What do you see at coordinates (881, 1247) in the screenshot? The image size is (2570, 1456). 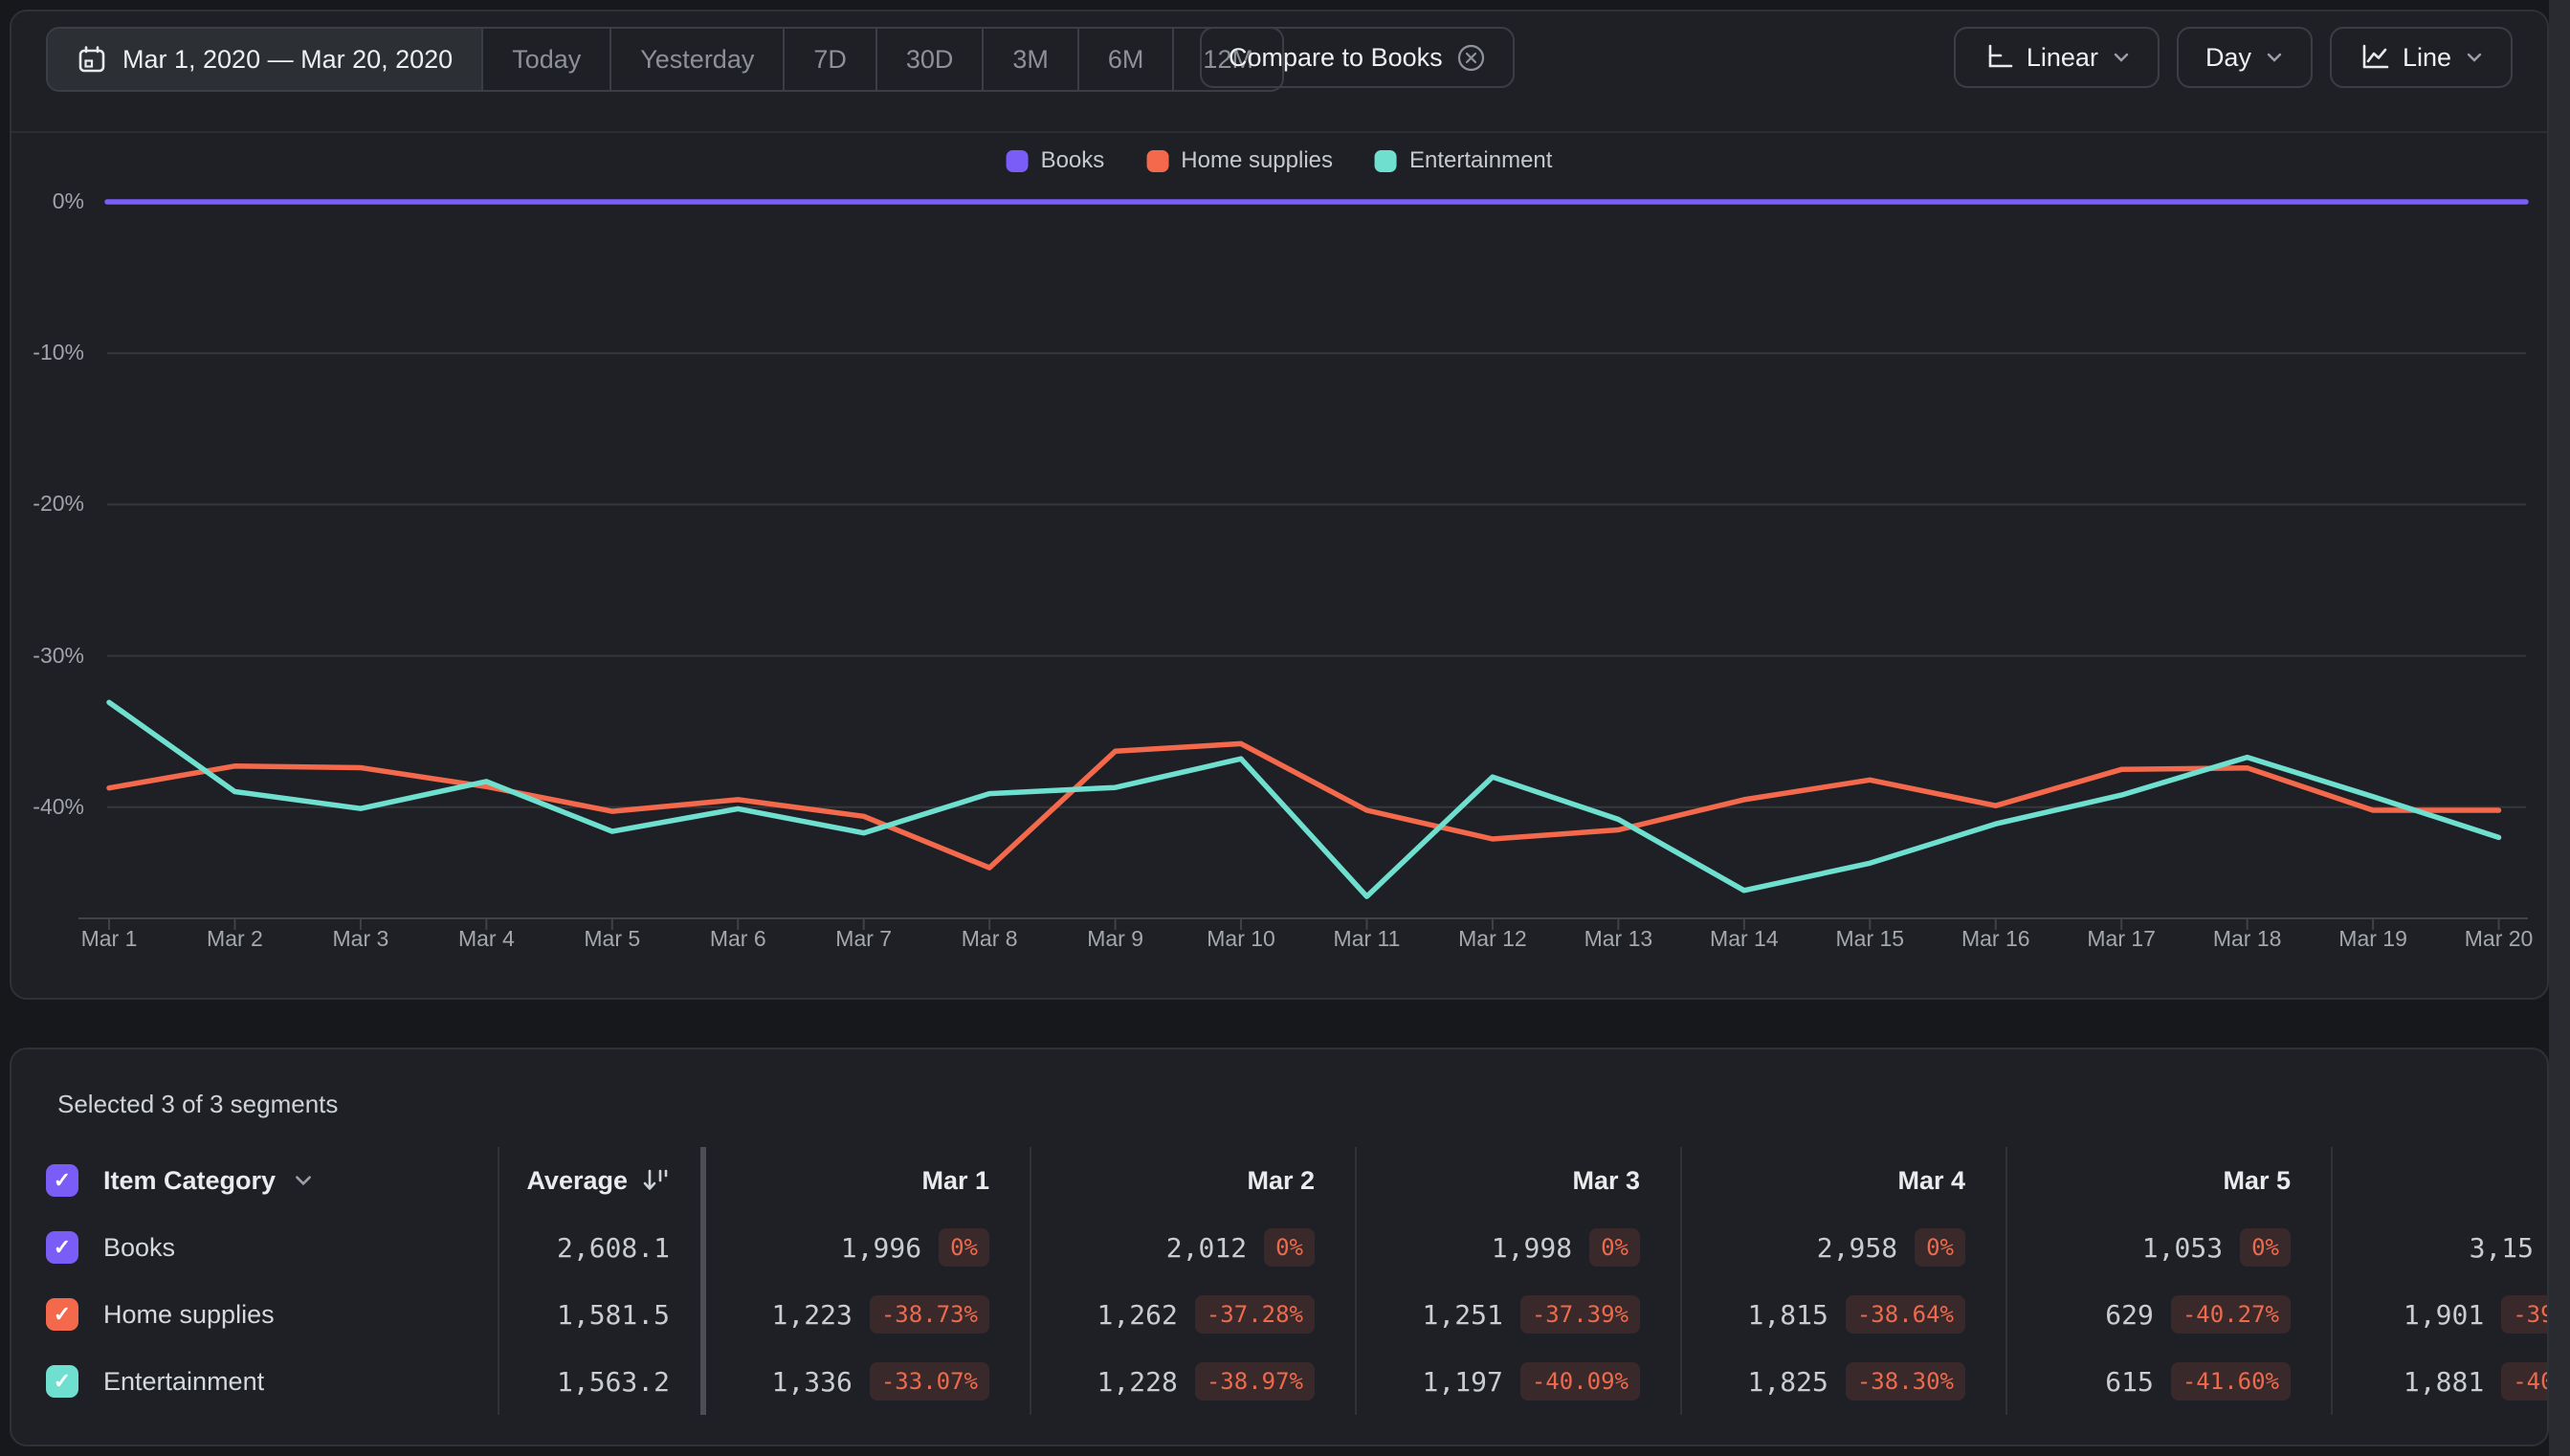 I see `cell-value: 1,996` at bounding box center [881, 1247].